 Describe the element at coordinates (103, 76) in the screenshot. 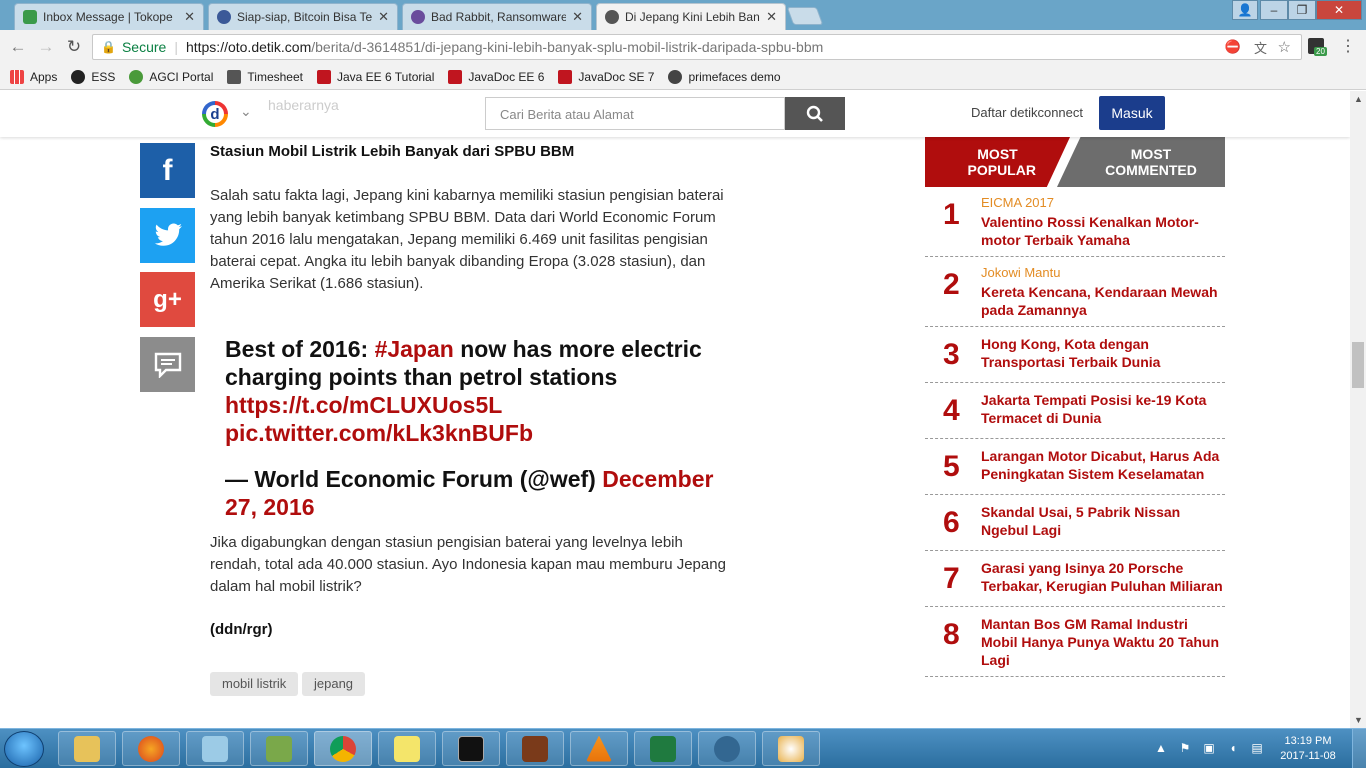

I see `bookmark-label: ESS` at that location.